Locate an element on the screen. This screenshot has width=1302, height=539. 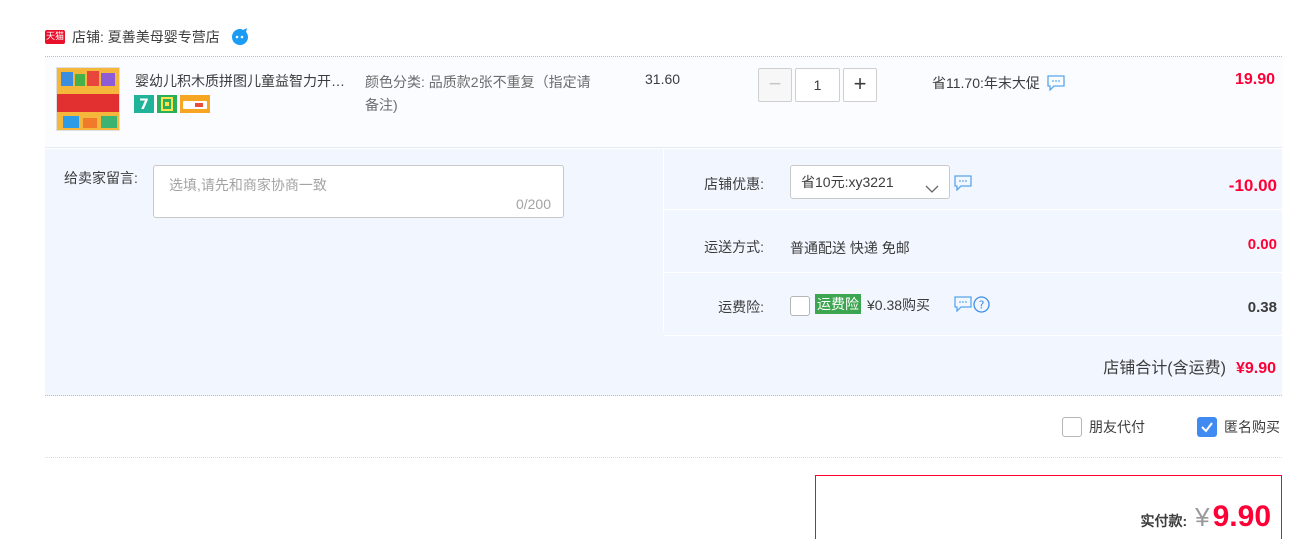
seller-message-input: 选填,请先和商家协商一致 0/200 is located at coordinates (358, 191).